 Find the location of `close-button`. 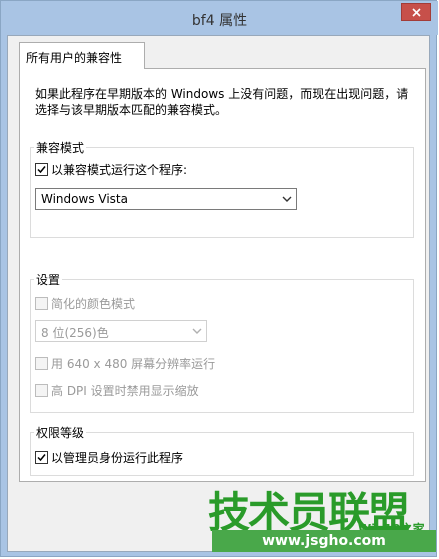

close-button is located at coordinates (416, 12).